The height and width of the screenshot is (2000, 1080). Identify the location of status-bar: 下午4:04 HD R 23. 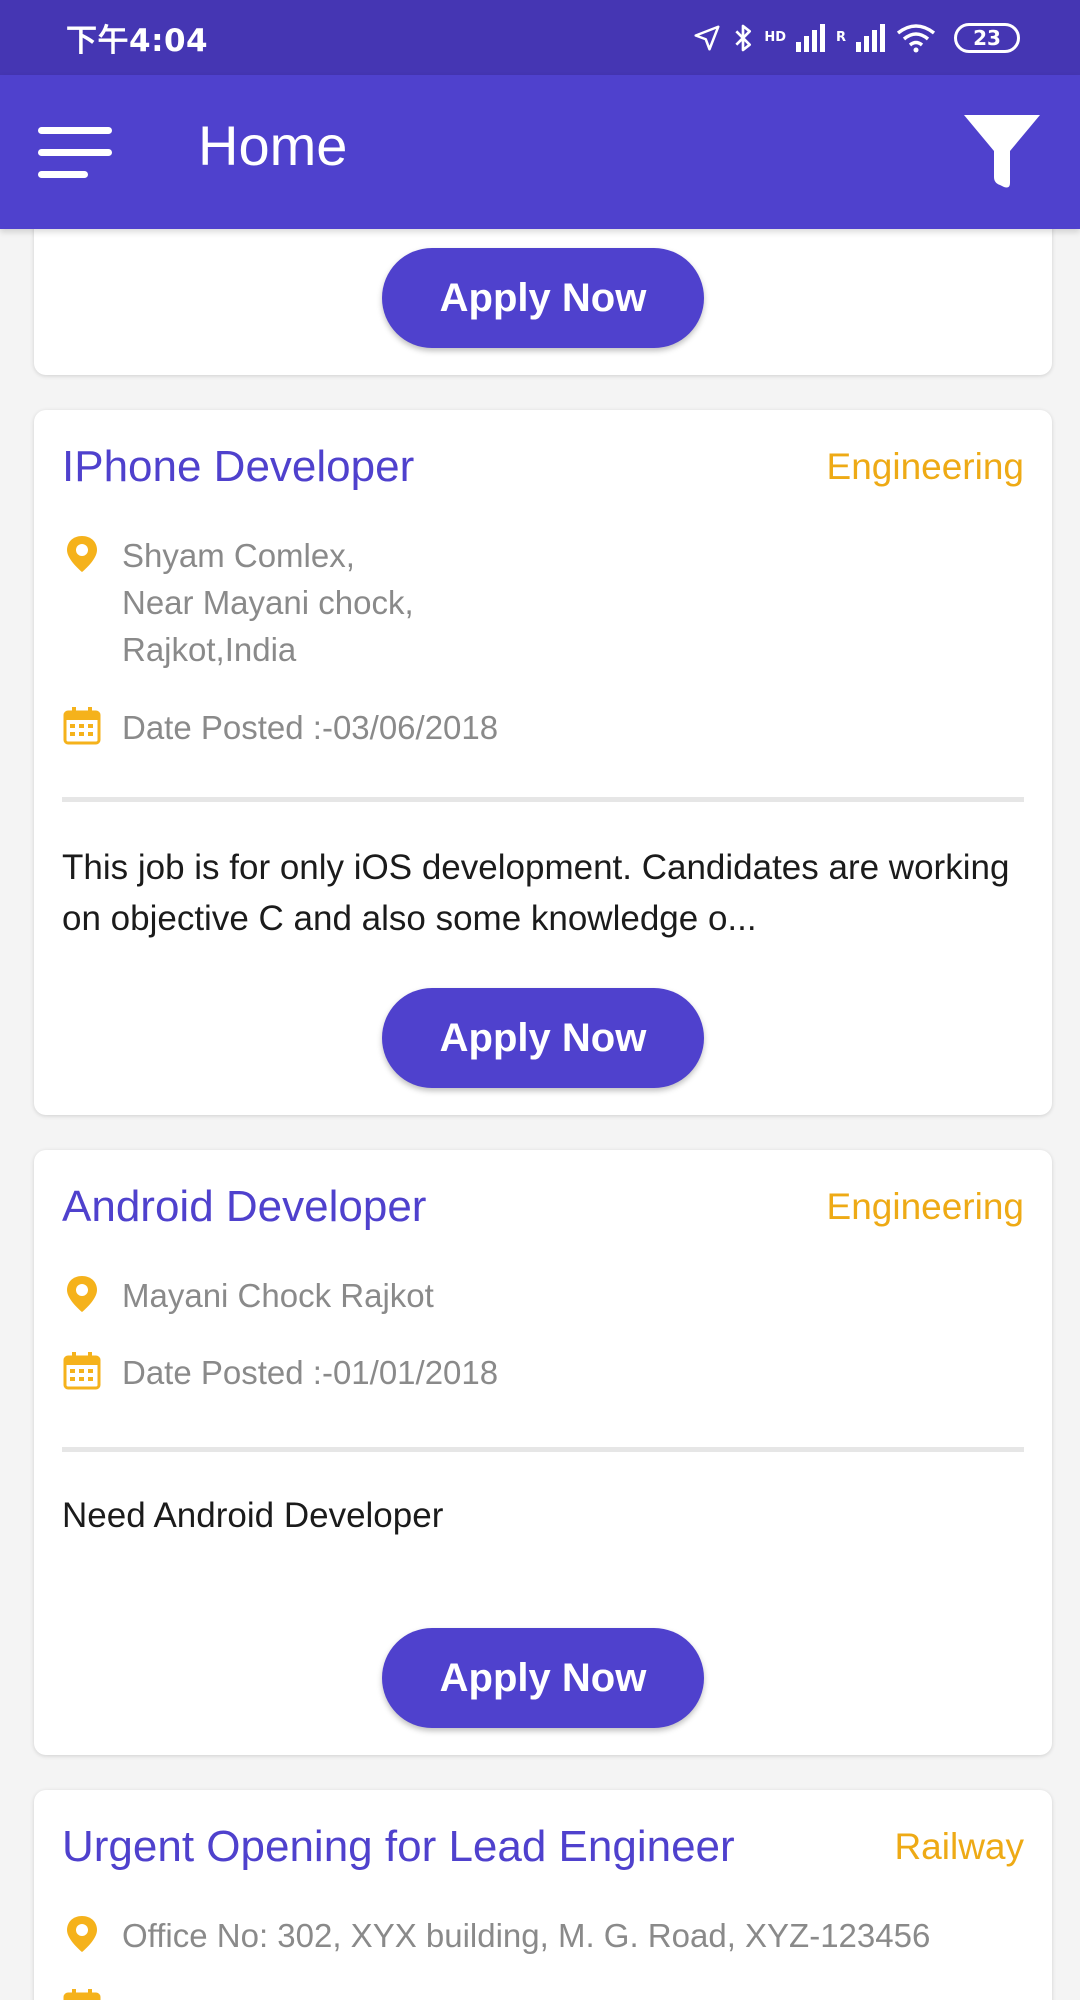
(540, 37).